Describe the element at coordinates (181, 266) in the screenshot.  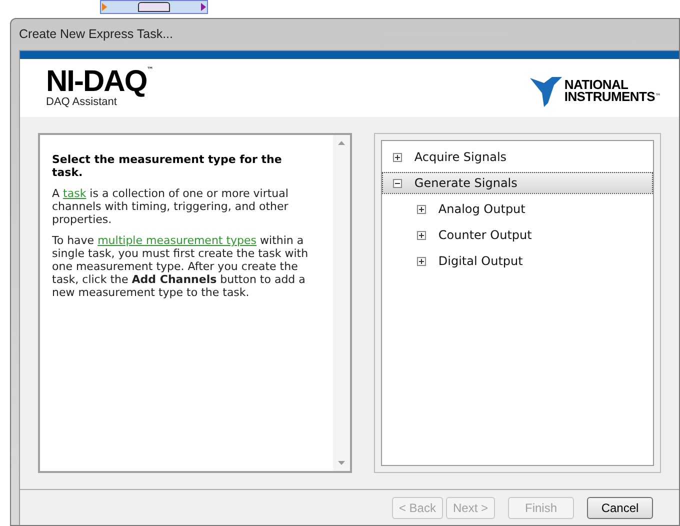
I see `help-paragraph: To have multiple measurement types within a single task, you must first create the task with one measurement type. After you create the task, click the Add Channels button to add a new measurement type to the task.` at that location.